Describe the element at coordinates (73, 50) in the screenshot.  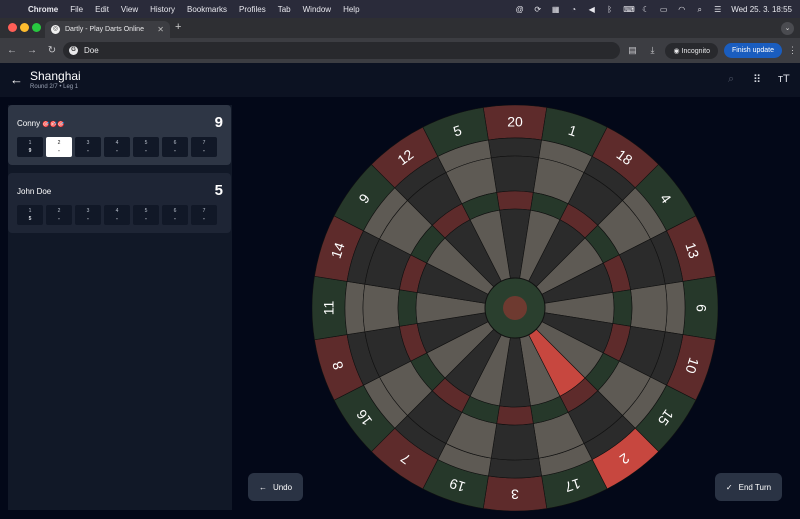
I see `google-icon: G` at that location.